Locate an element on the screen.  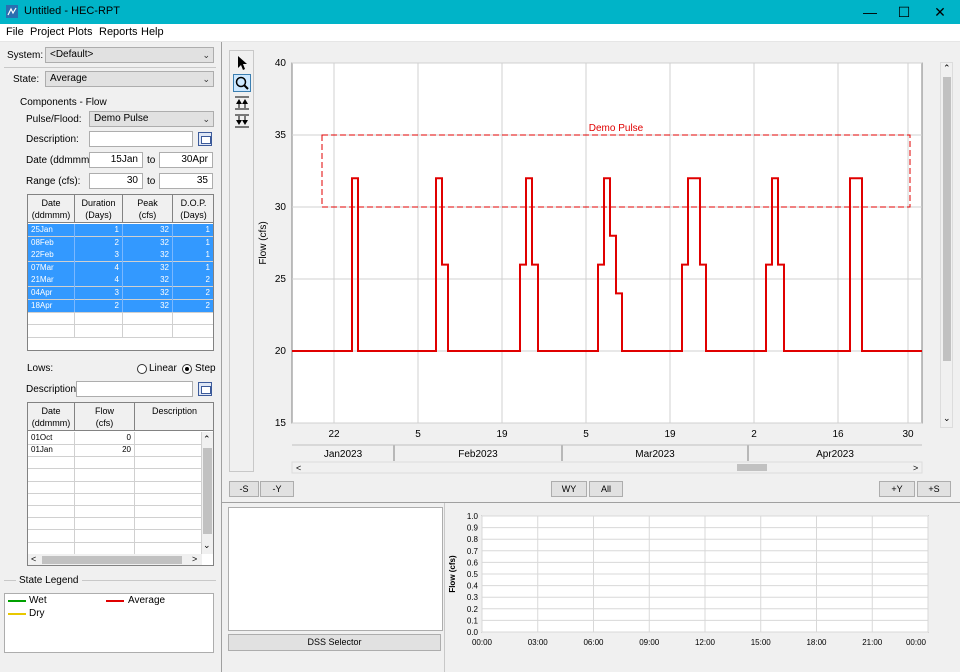
table-cell: 22Feb is located at coordinates (51, 256).